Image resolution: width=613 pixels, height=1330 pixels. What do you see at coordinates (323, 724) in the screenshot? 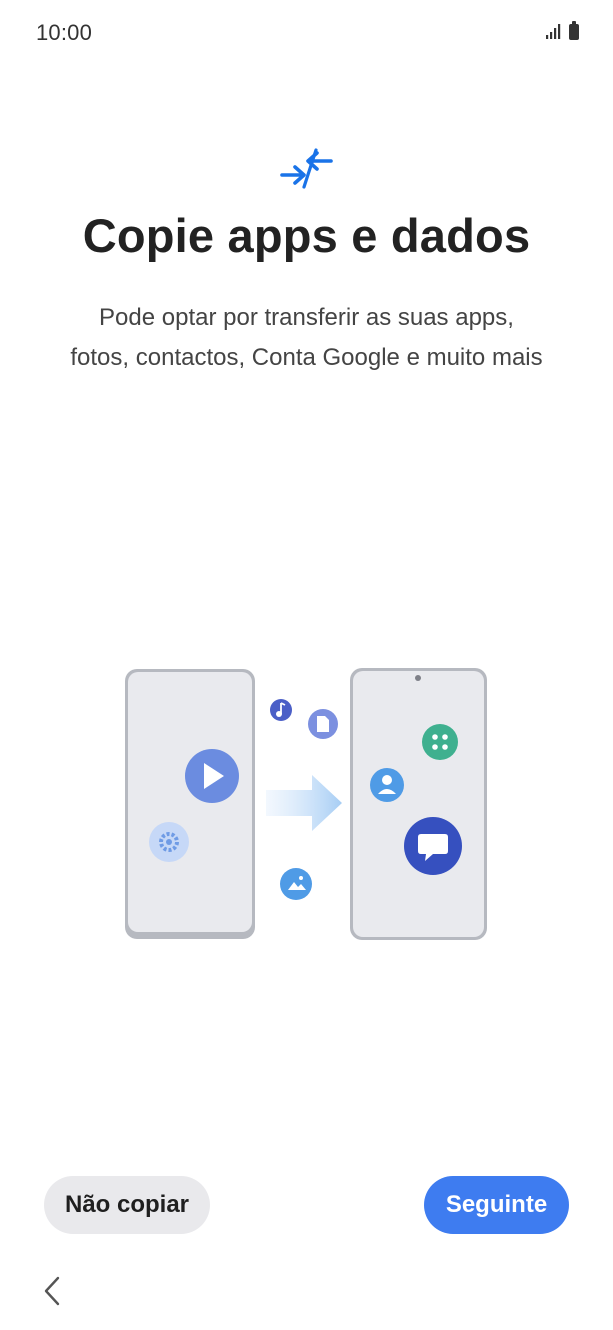
I see `file-icon` at bounding box center [323, 724].